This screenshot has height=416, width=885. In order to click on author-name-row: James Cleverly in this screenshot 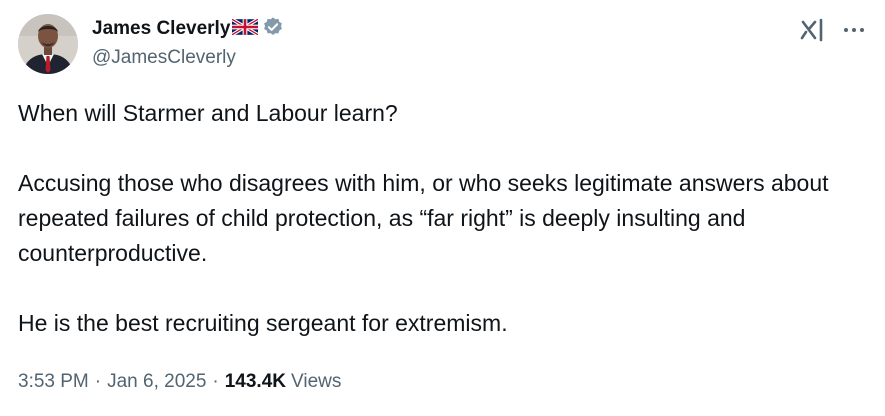, I will do `click(188, 29)`.